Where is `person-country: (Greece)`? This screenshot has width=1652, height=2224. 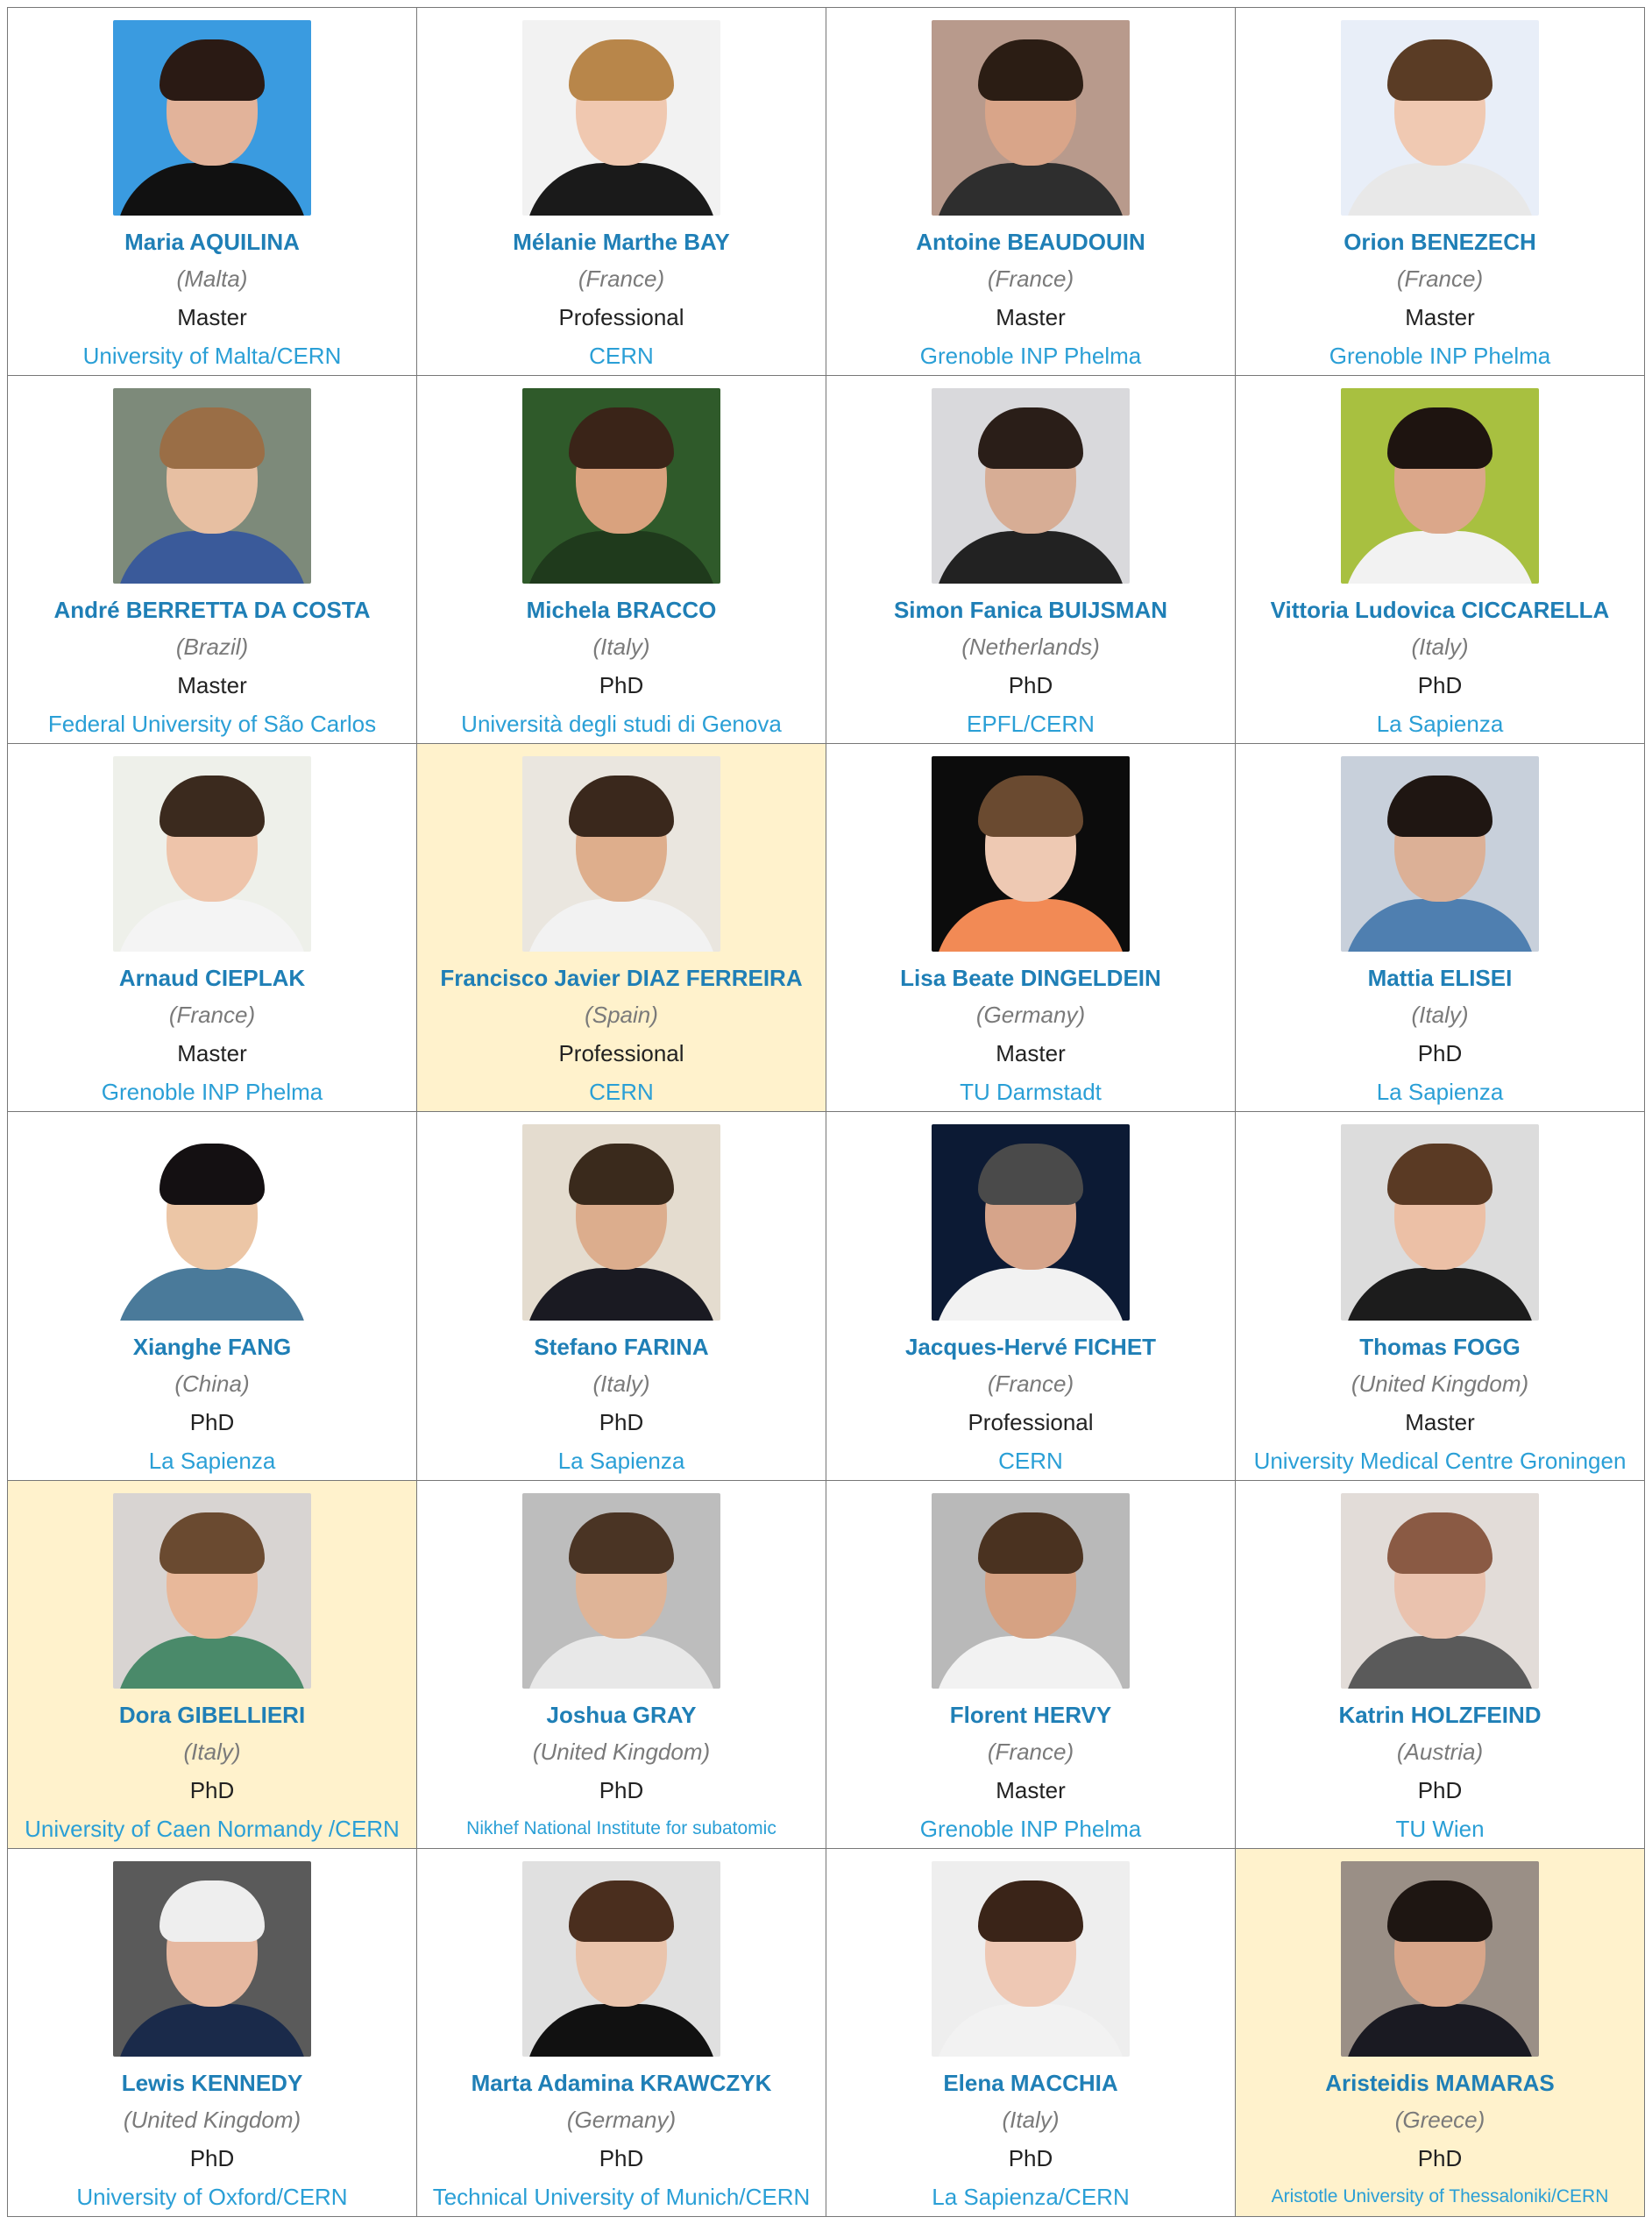 person-country: (Greece) is located at coordinates (1439, 2119).